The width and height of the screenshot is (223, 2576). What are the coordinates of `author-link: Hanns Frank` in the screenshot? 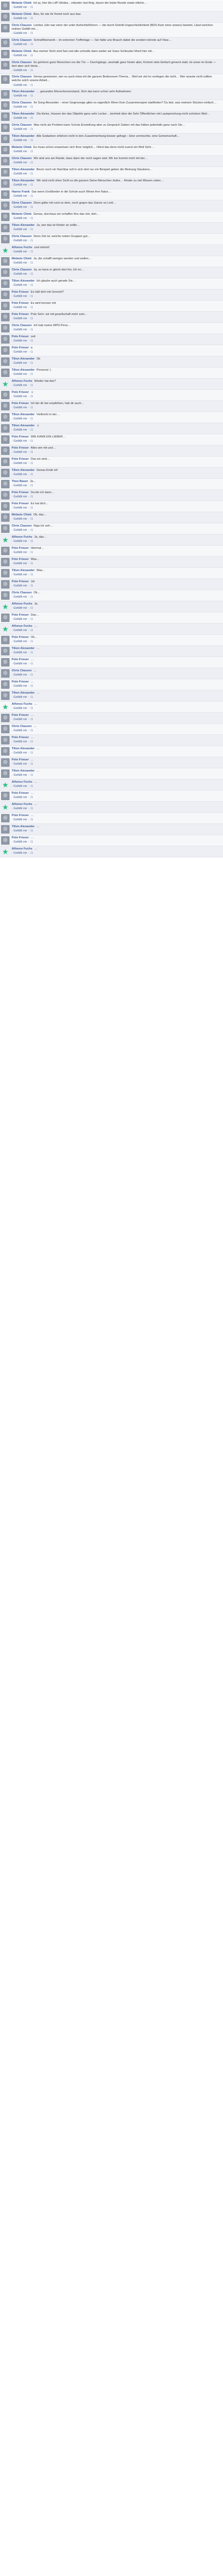 It's located at (21, 192).